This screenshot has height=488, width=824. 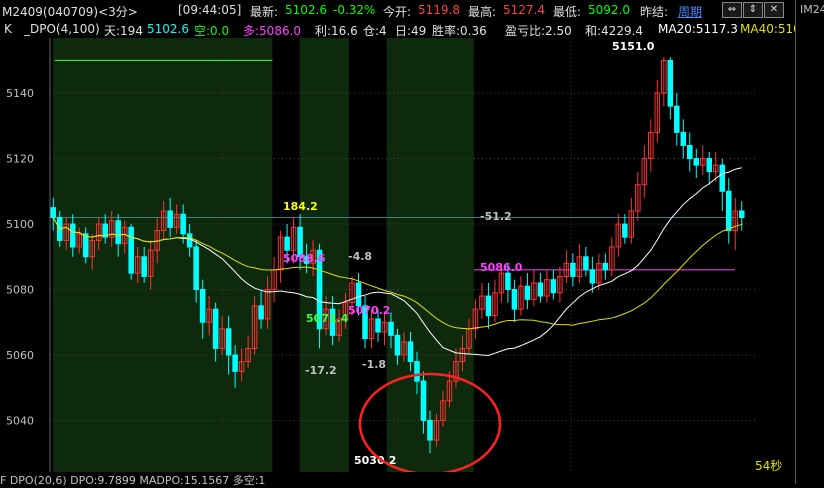 What do you see at coordinates (698, 29) in the screenshot?
I see `ma20-value: MA20:5117.3` at bounding box center [698, 29].